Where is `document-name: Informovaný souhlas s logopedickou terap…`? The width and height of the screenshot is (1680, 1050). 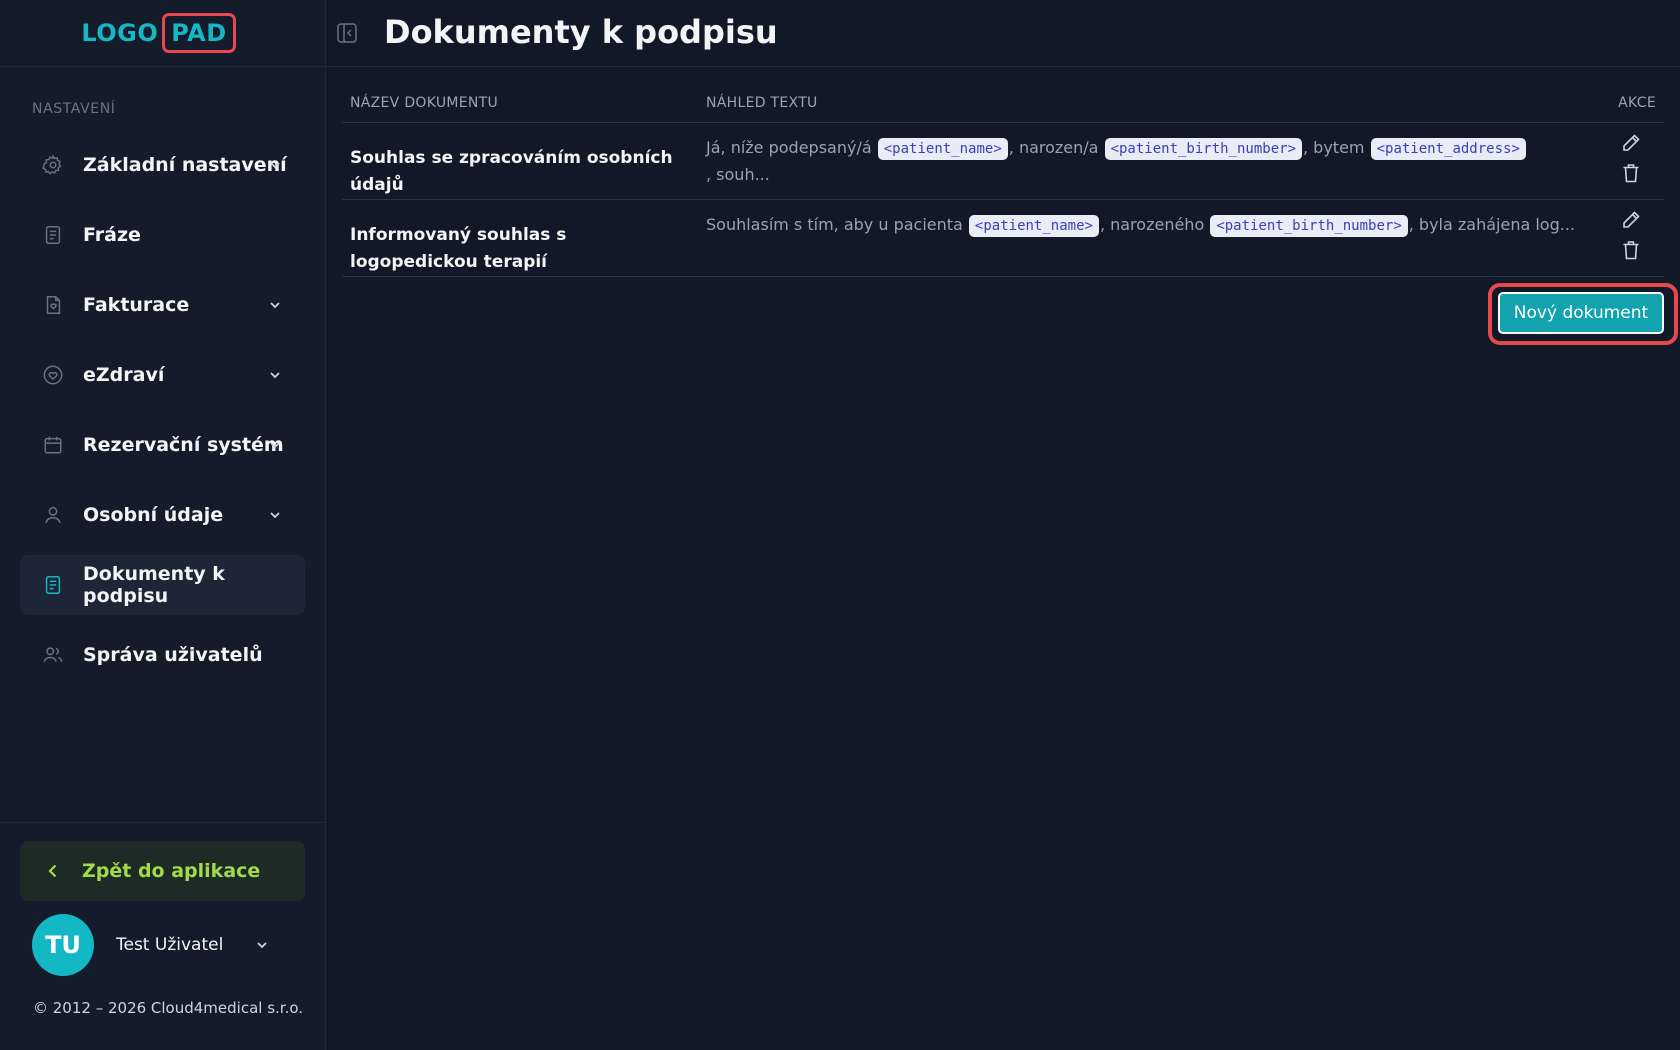
document-name: Informovaný souhlas s logopedickou terap… is located at coordinates (458, 248).